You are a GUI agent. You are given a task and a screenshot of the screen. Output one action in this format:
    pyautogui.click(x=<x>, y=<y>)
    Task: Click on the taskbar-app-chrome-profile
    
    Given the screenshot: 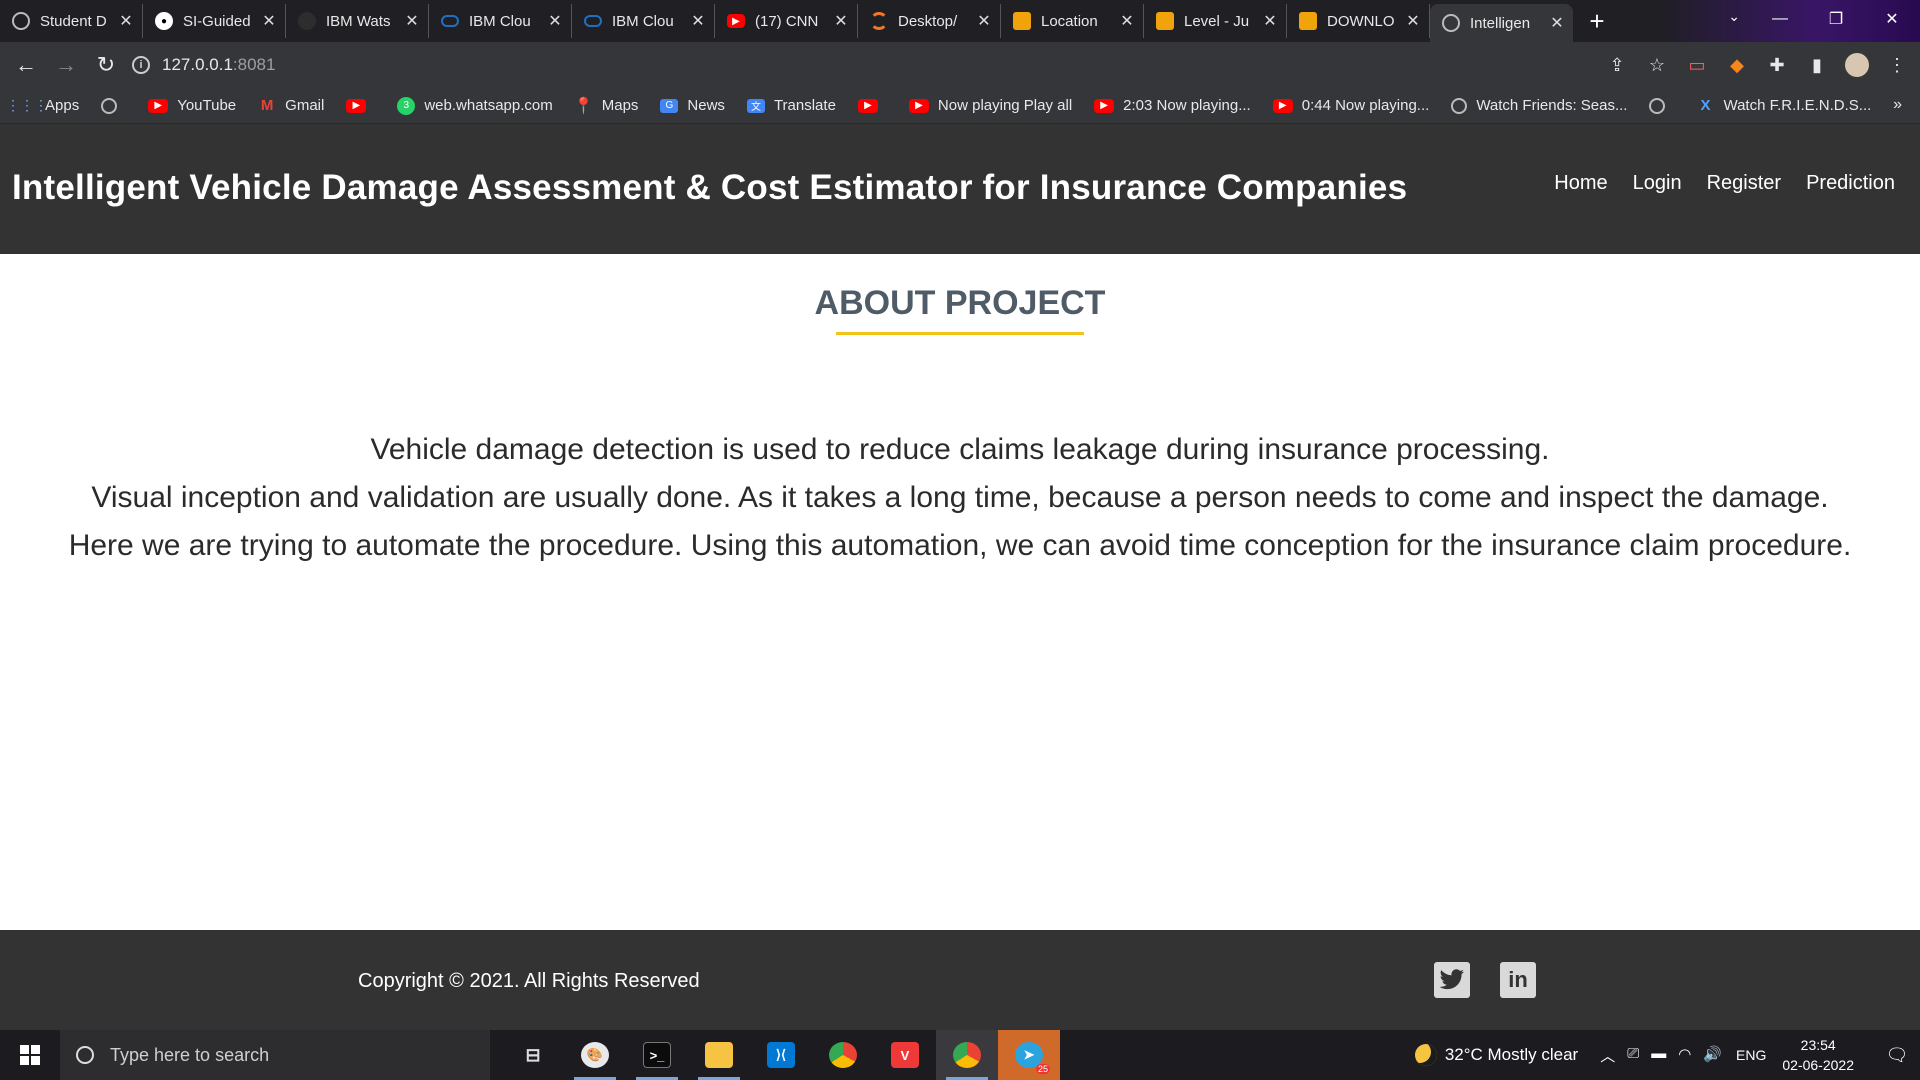 What is the action you would take?
    pyautogui.click(x=967, y=1055)
    